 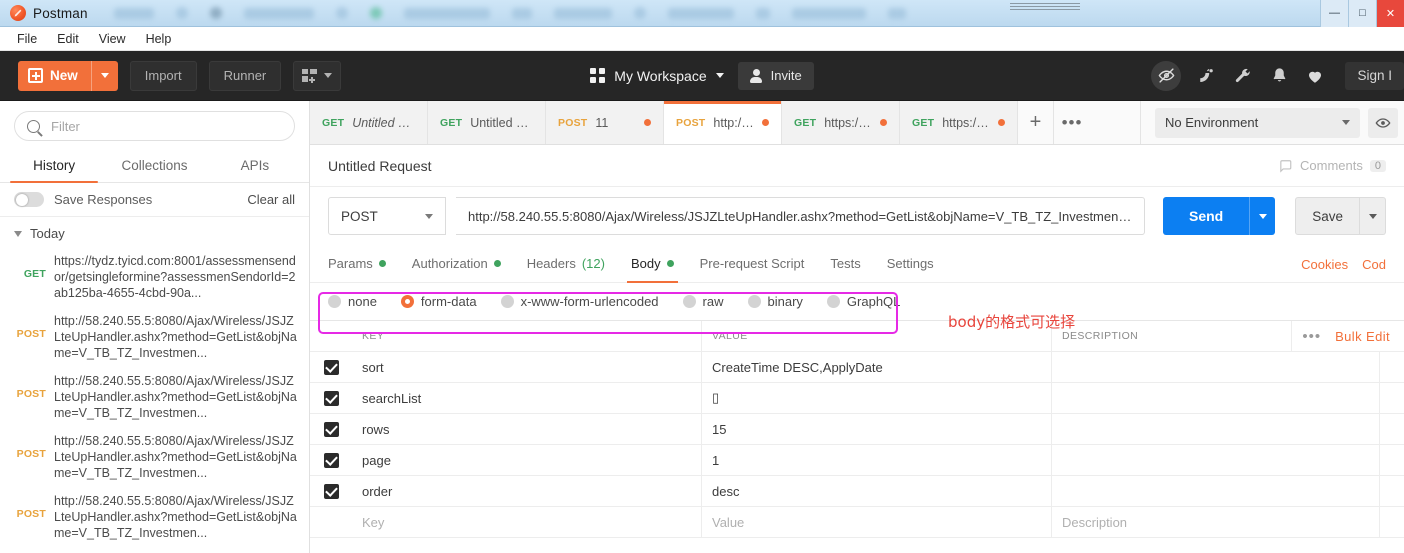 What do you see at coordinates (159, 39) in the screenshot?
I see `menu-help: Help` at bounding box center [159, 39].